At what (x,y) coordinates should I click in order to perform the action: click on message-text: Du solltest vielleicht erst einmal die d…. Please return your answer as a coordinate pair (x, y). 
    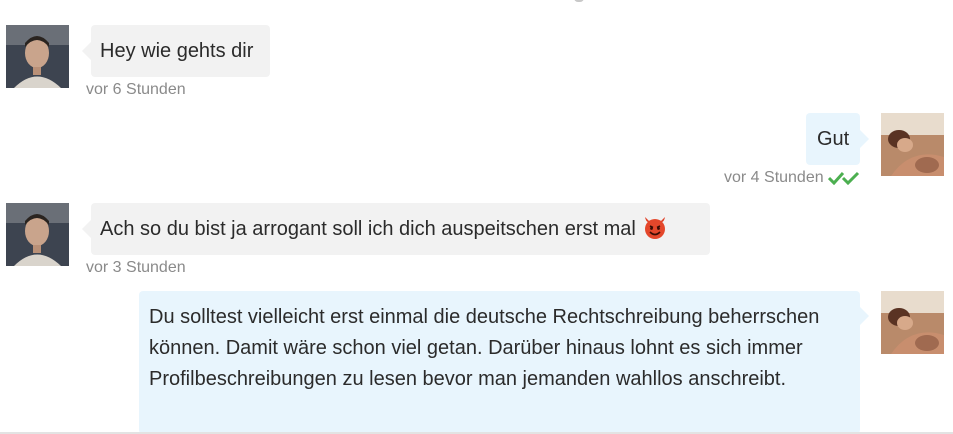
    Looking at the image, I should click on (484, 348).